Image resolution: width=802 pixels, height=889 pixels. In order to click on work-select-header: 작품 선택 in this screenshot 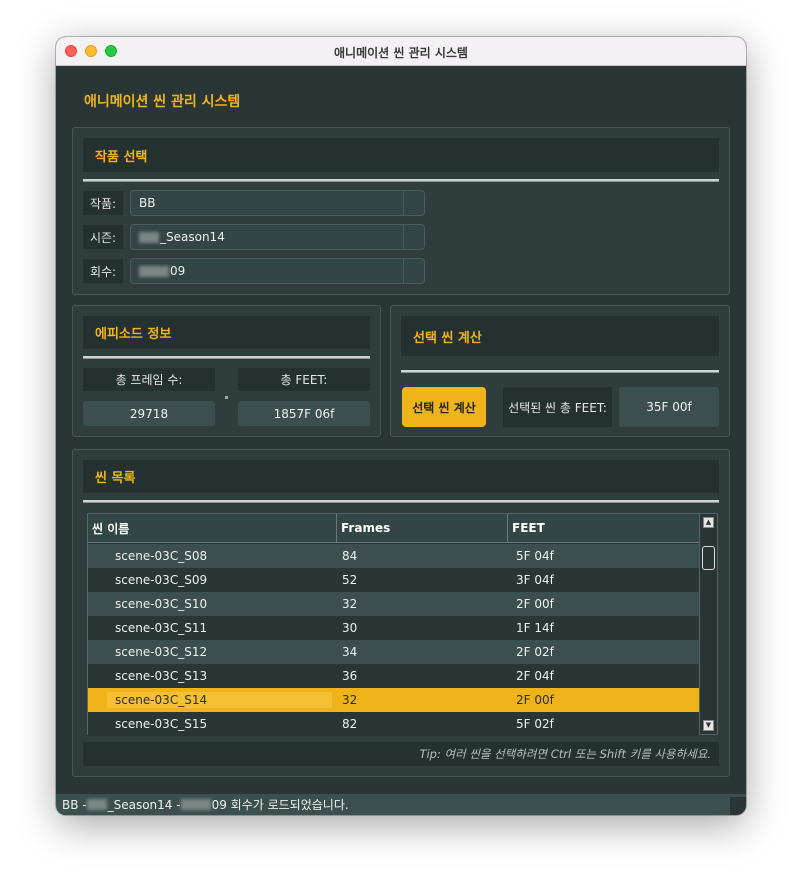, I will do `click(401, 155)`.